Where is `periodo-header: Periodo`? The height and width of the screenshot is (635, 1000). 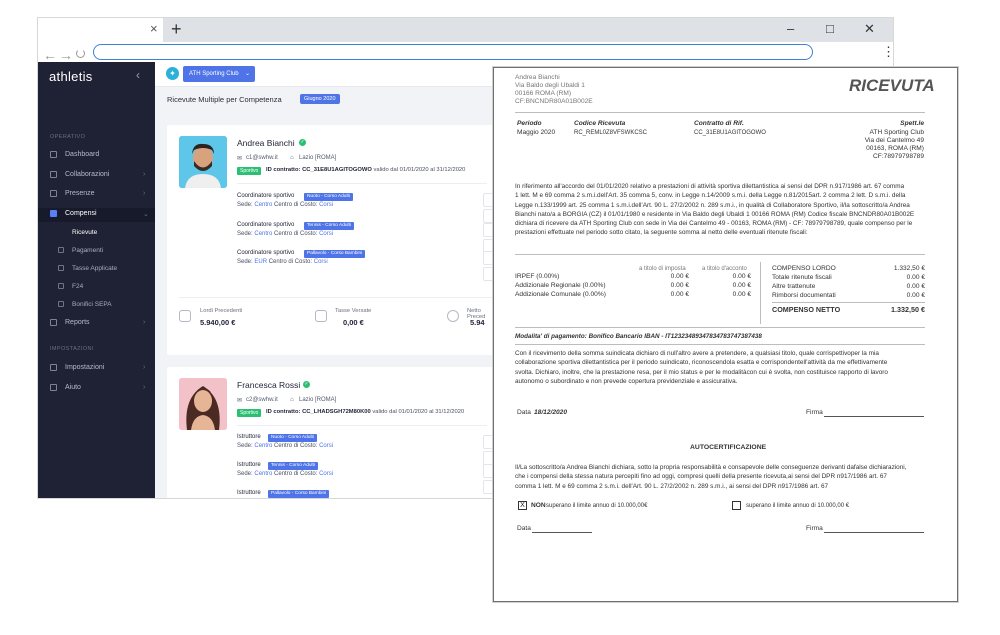 periodo-header: Periodo is located at coordinates (529, 123).